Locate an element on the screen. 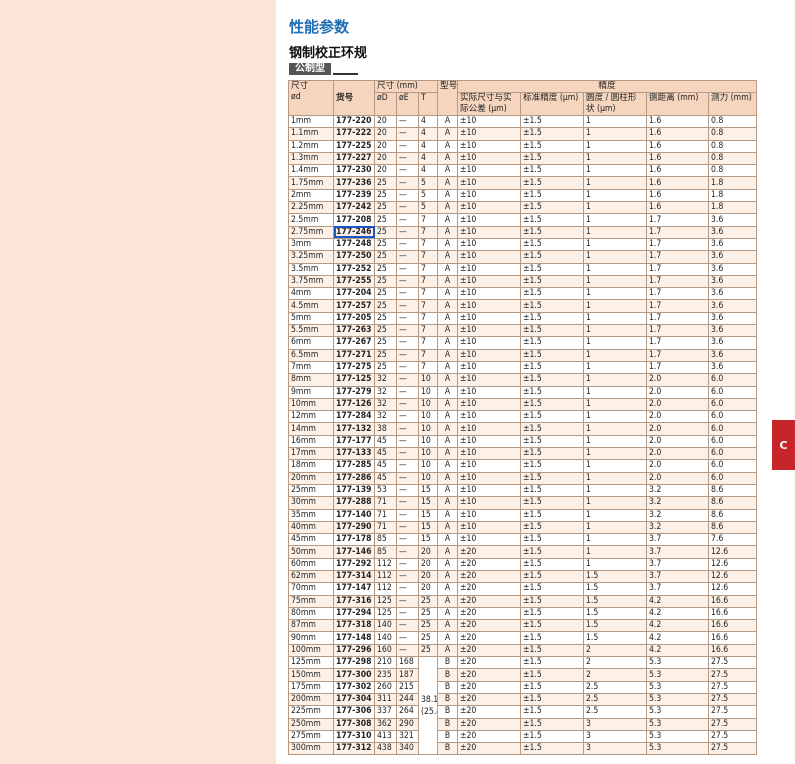 Image resolution: width=795 pixels, height=764 pixels. cell-code: 177-255 is located at coordinates (354, 281).